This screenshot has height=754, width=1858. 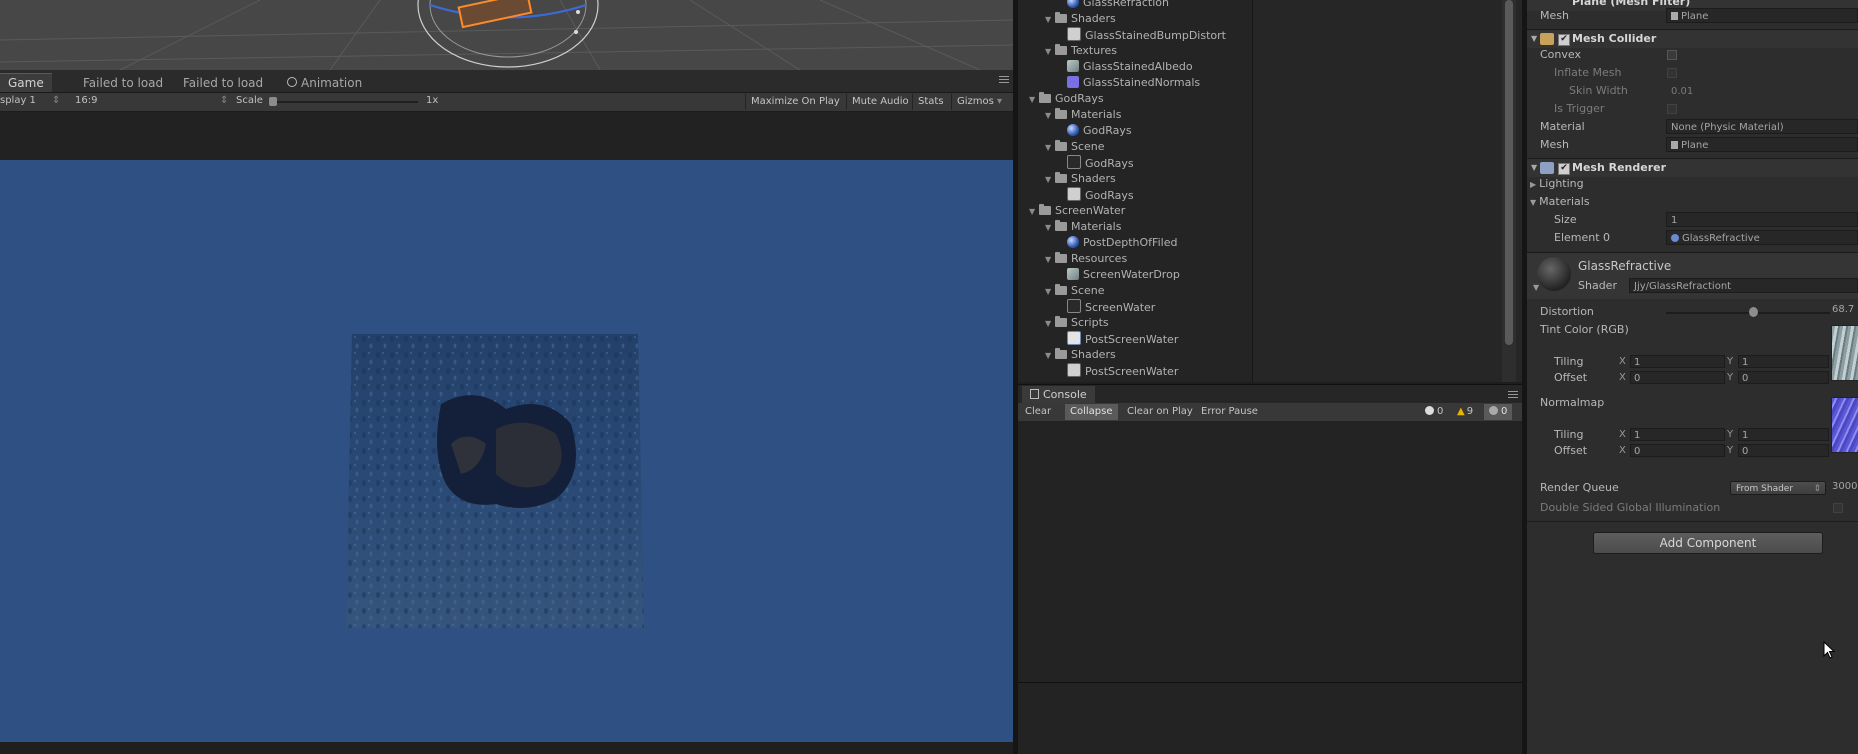 I want to click on project-scrollbar-thumb, so click(x=1509, y=172).